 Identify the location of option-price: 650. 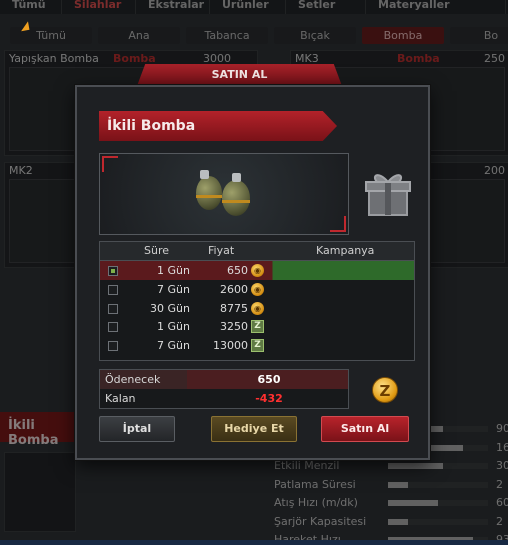
(237, 270).